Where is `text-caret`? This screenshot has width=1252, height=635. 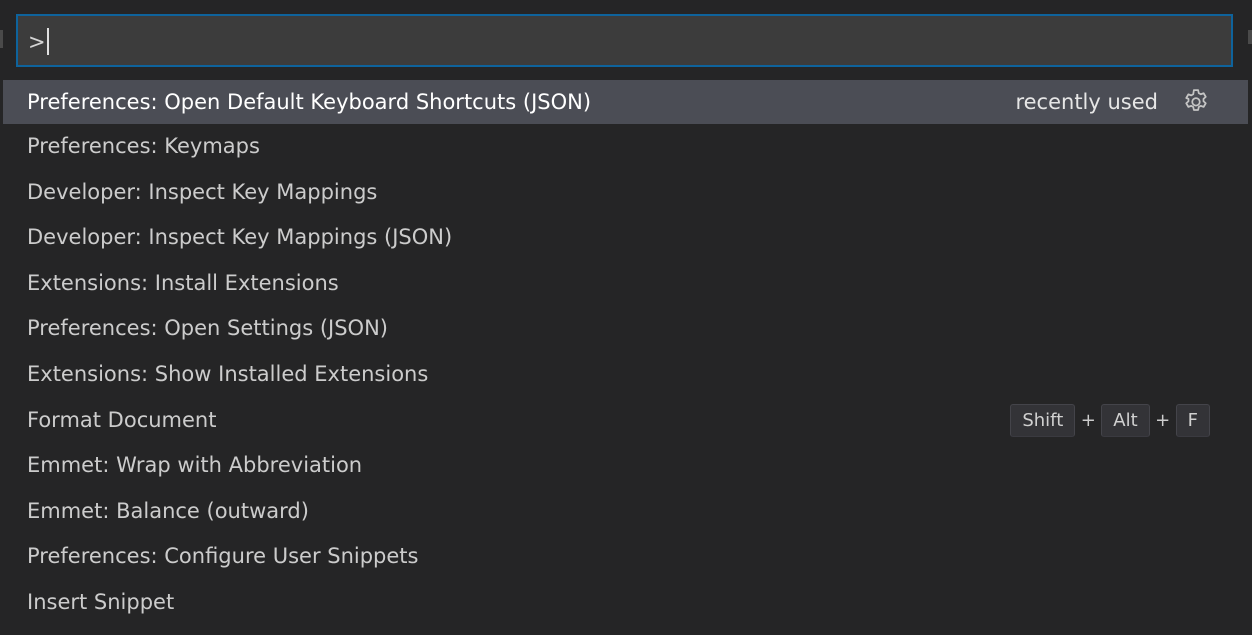
text-caret is located at coordinates (47, 41).